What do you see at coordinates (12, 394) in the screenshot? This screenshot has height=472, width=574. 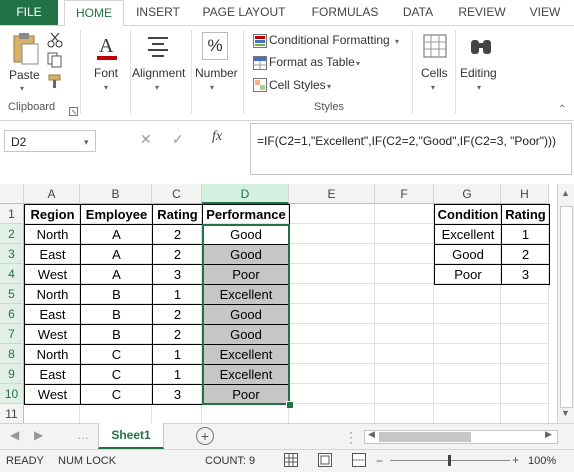 I see `row-header-10: 10` at bounding box center [12, 394].